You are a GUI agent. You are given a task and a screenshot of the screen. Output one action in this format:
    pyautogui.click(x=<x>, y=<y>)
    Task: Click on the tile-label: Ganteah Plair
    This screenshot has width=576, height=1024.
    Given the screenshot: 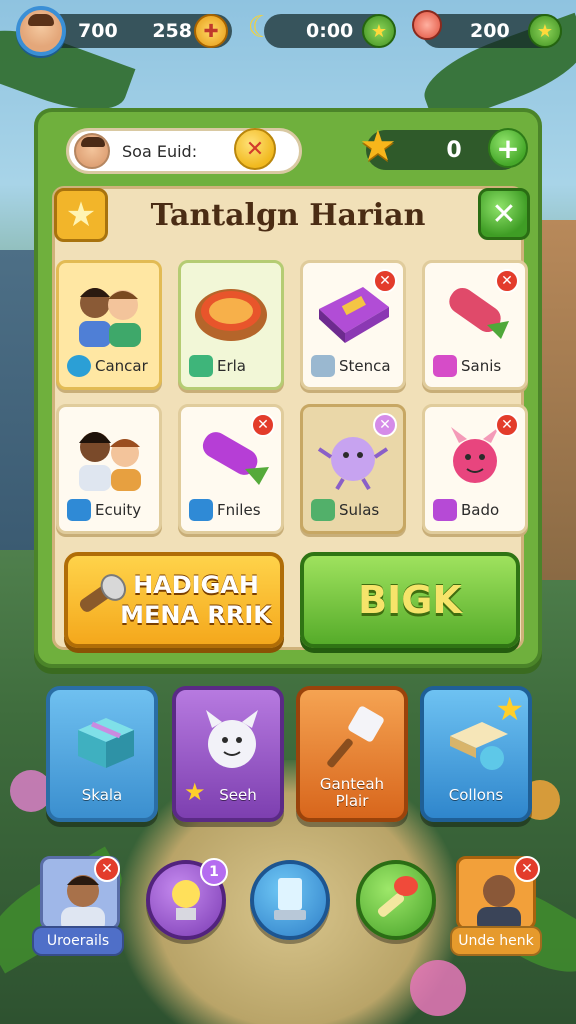 What is the action you would take?
    pyautogui.click(x=352, y=792)
    